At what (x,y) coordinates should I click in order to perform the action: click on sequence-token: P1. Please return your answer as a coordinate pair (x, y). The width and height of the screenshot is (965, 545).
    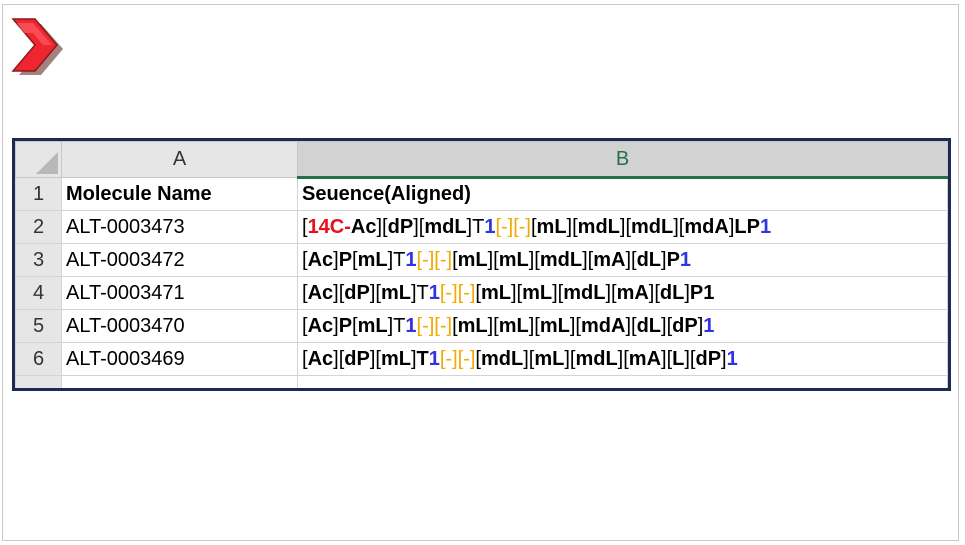
    Looking at the image, I should click on (702, 292).